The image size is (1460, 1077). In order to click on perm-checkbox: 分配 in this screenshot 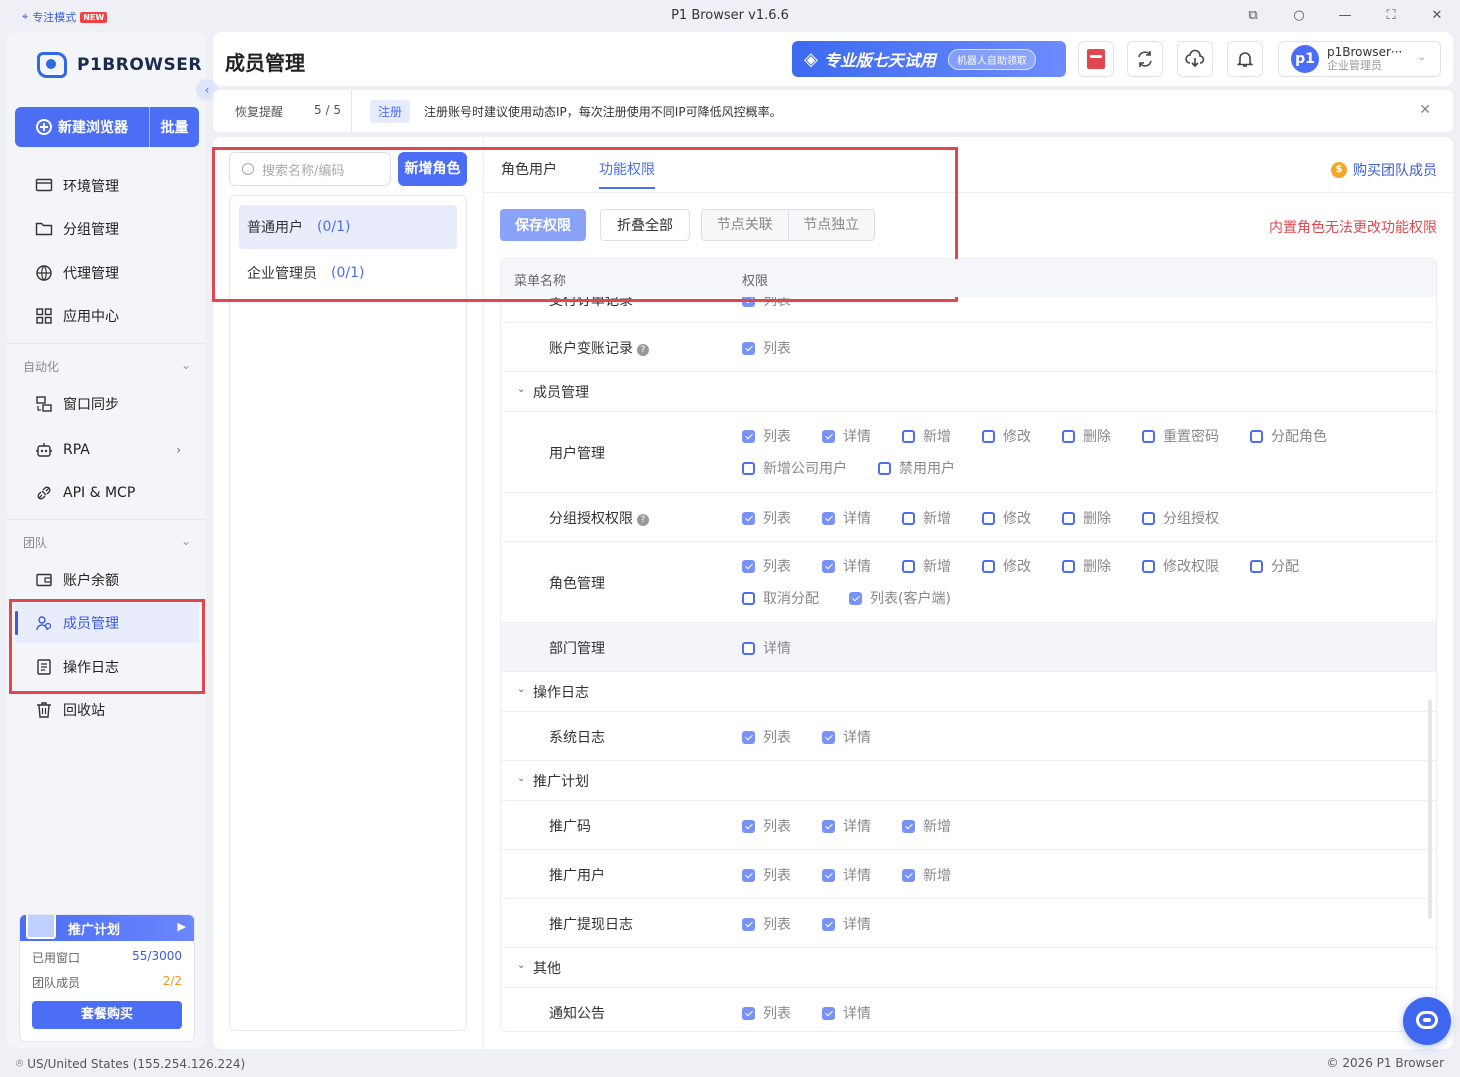, I will do `click(1274, 566)`.